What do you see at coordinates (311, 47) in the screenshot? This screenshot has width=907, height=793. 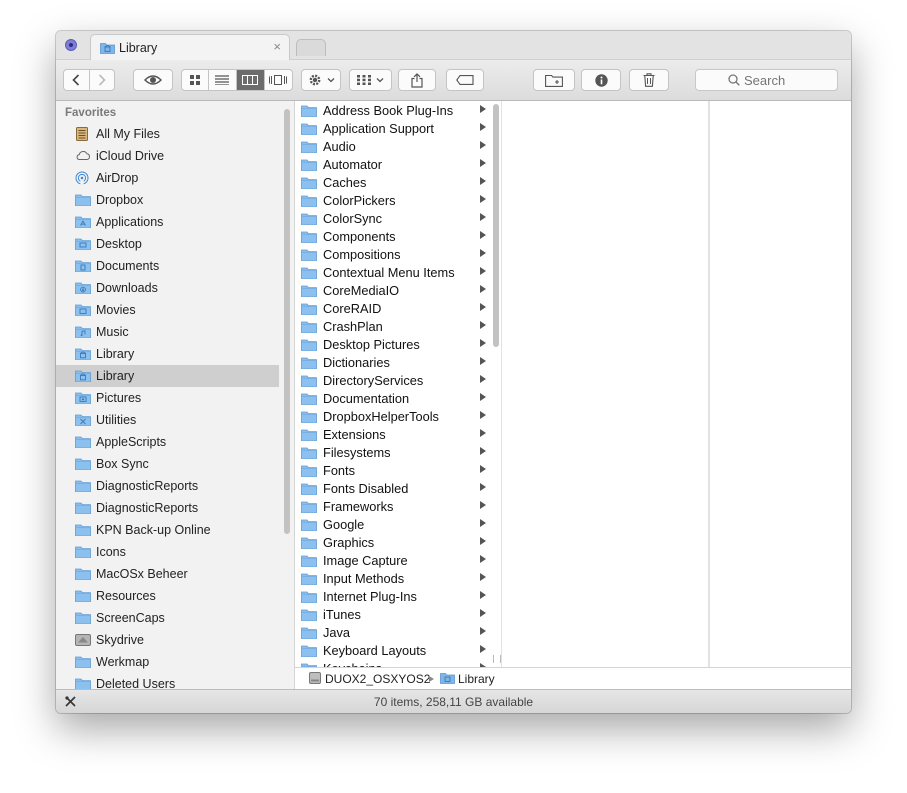 I see `new-tab-button` at bounding box center [311, 47].